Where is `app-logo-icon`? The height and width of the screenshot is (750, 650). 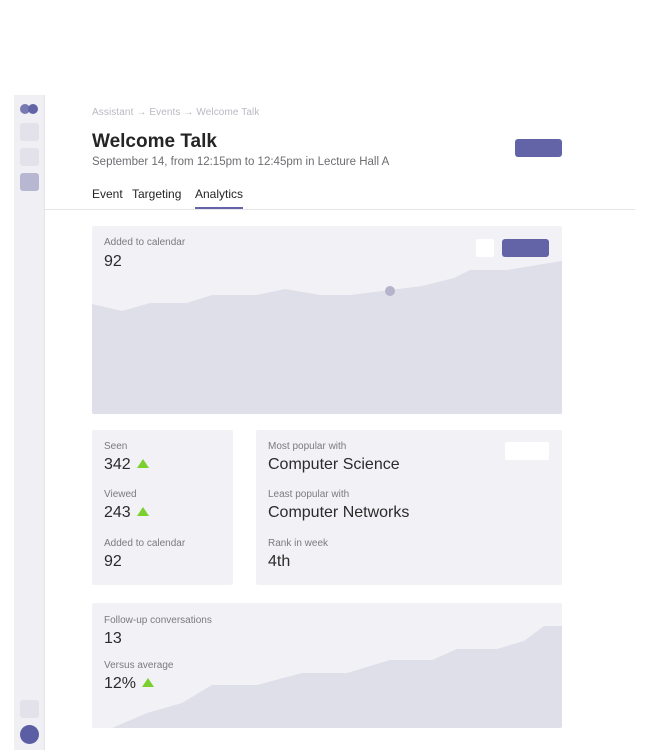
app-logo-icon is located at coordinates (30, 109).